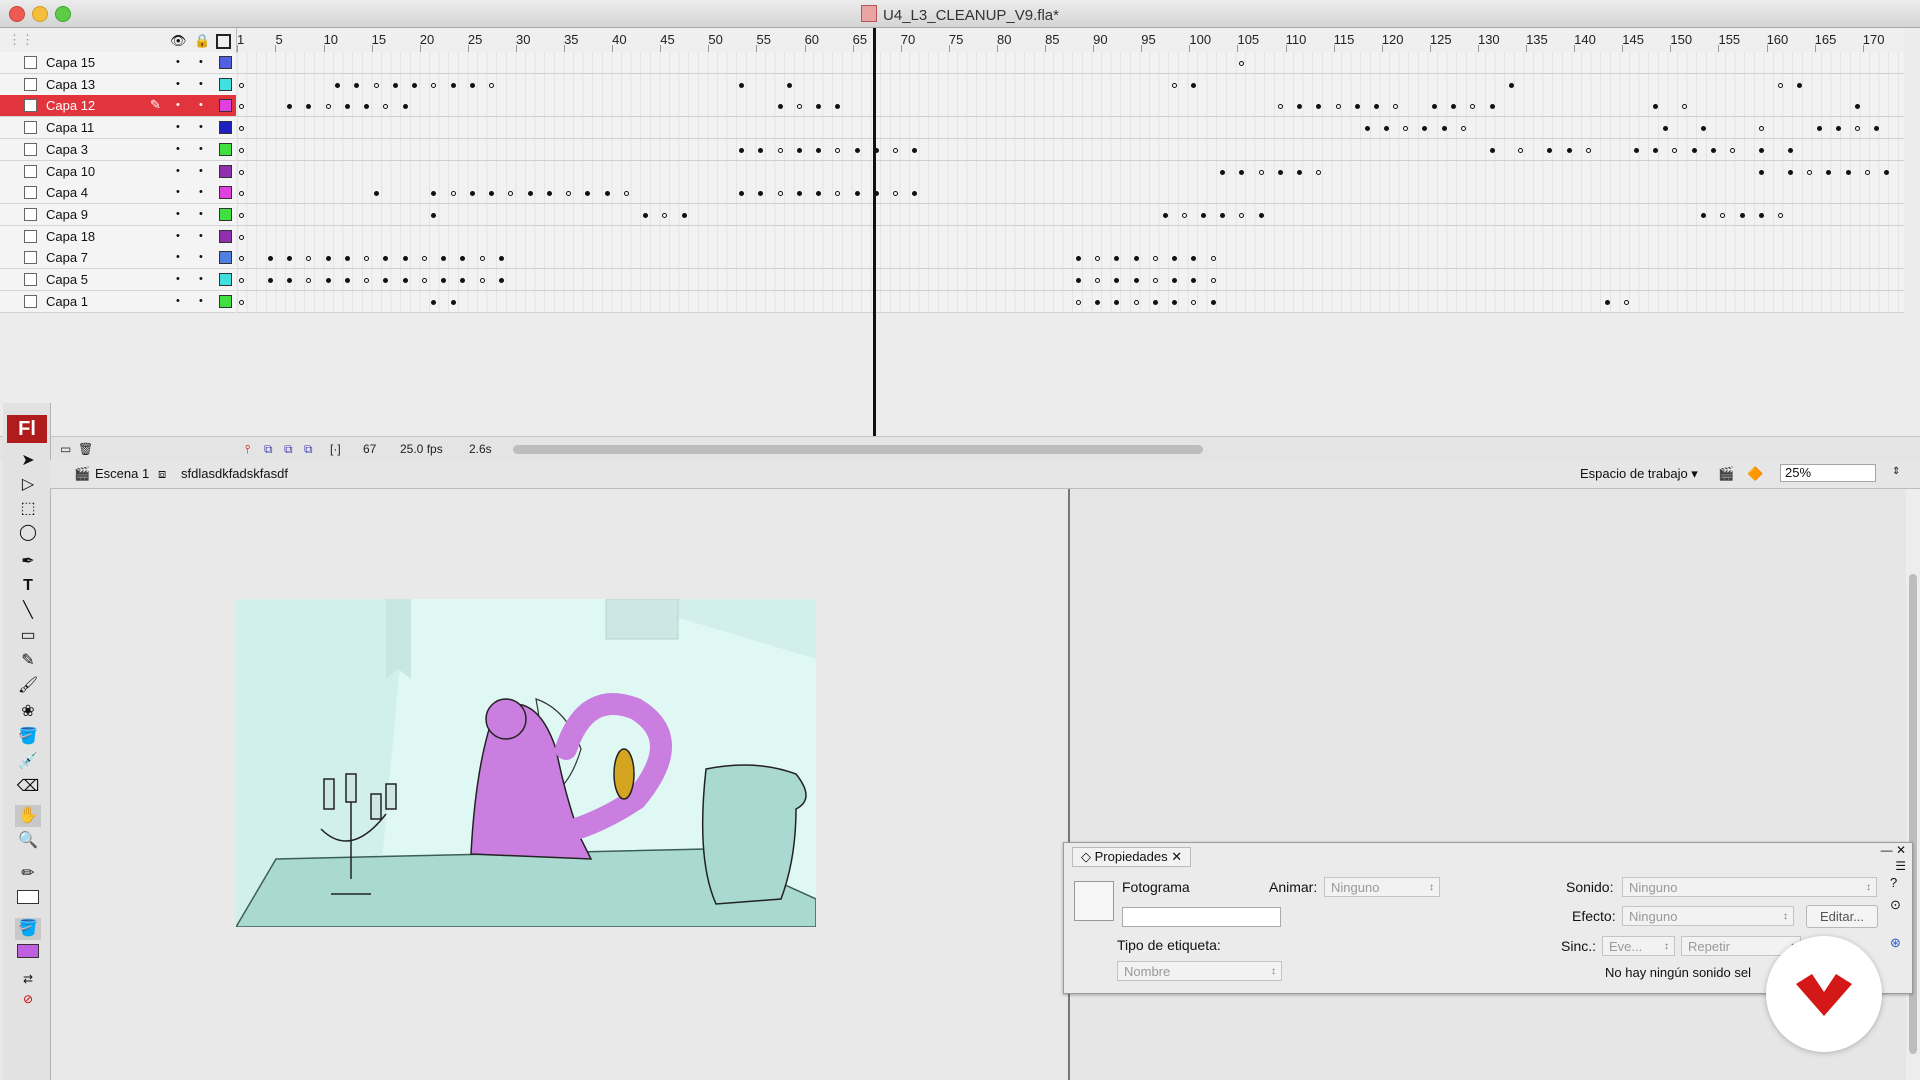 This screenshot has height=1080, width=1920. I want to click on breadcrumb-symbol: sfdlasdkfadskfasdf, so click(234, 473).